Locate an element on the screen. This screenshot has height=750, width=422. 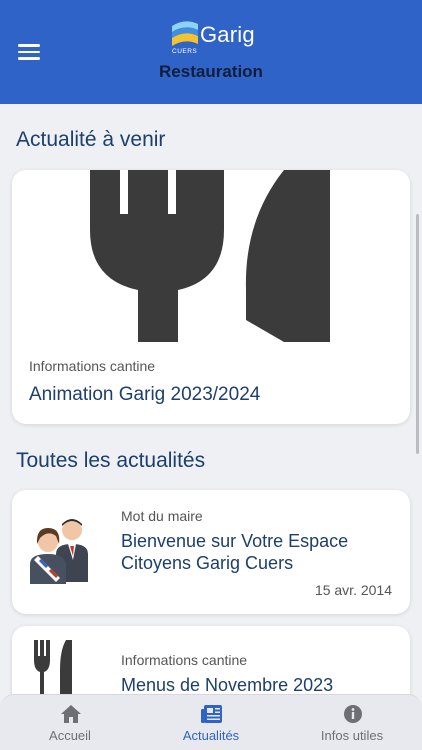
page-title: Restauration is located at coordinates (211, 71).